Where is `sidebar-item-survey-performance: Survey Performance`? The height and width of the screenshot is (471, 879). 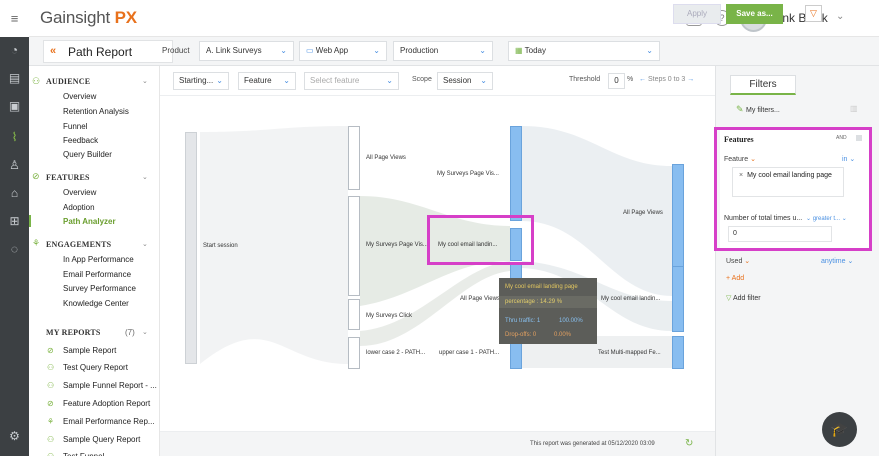 sidebar-item-survey-performance: Survey Performance is located at coordinates (99, 288).